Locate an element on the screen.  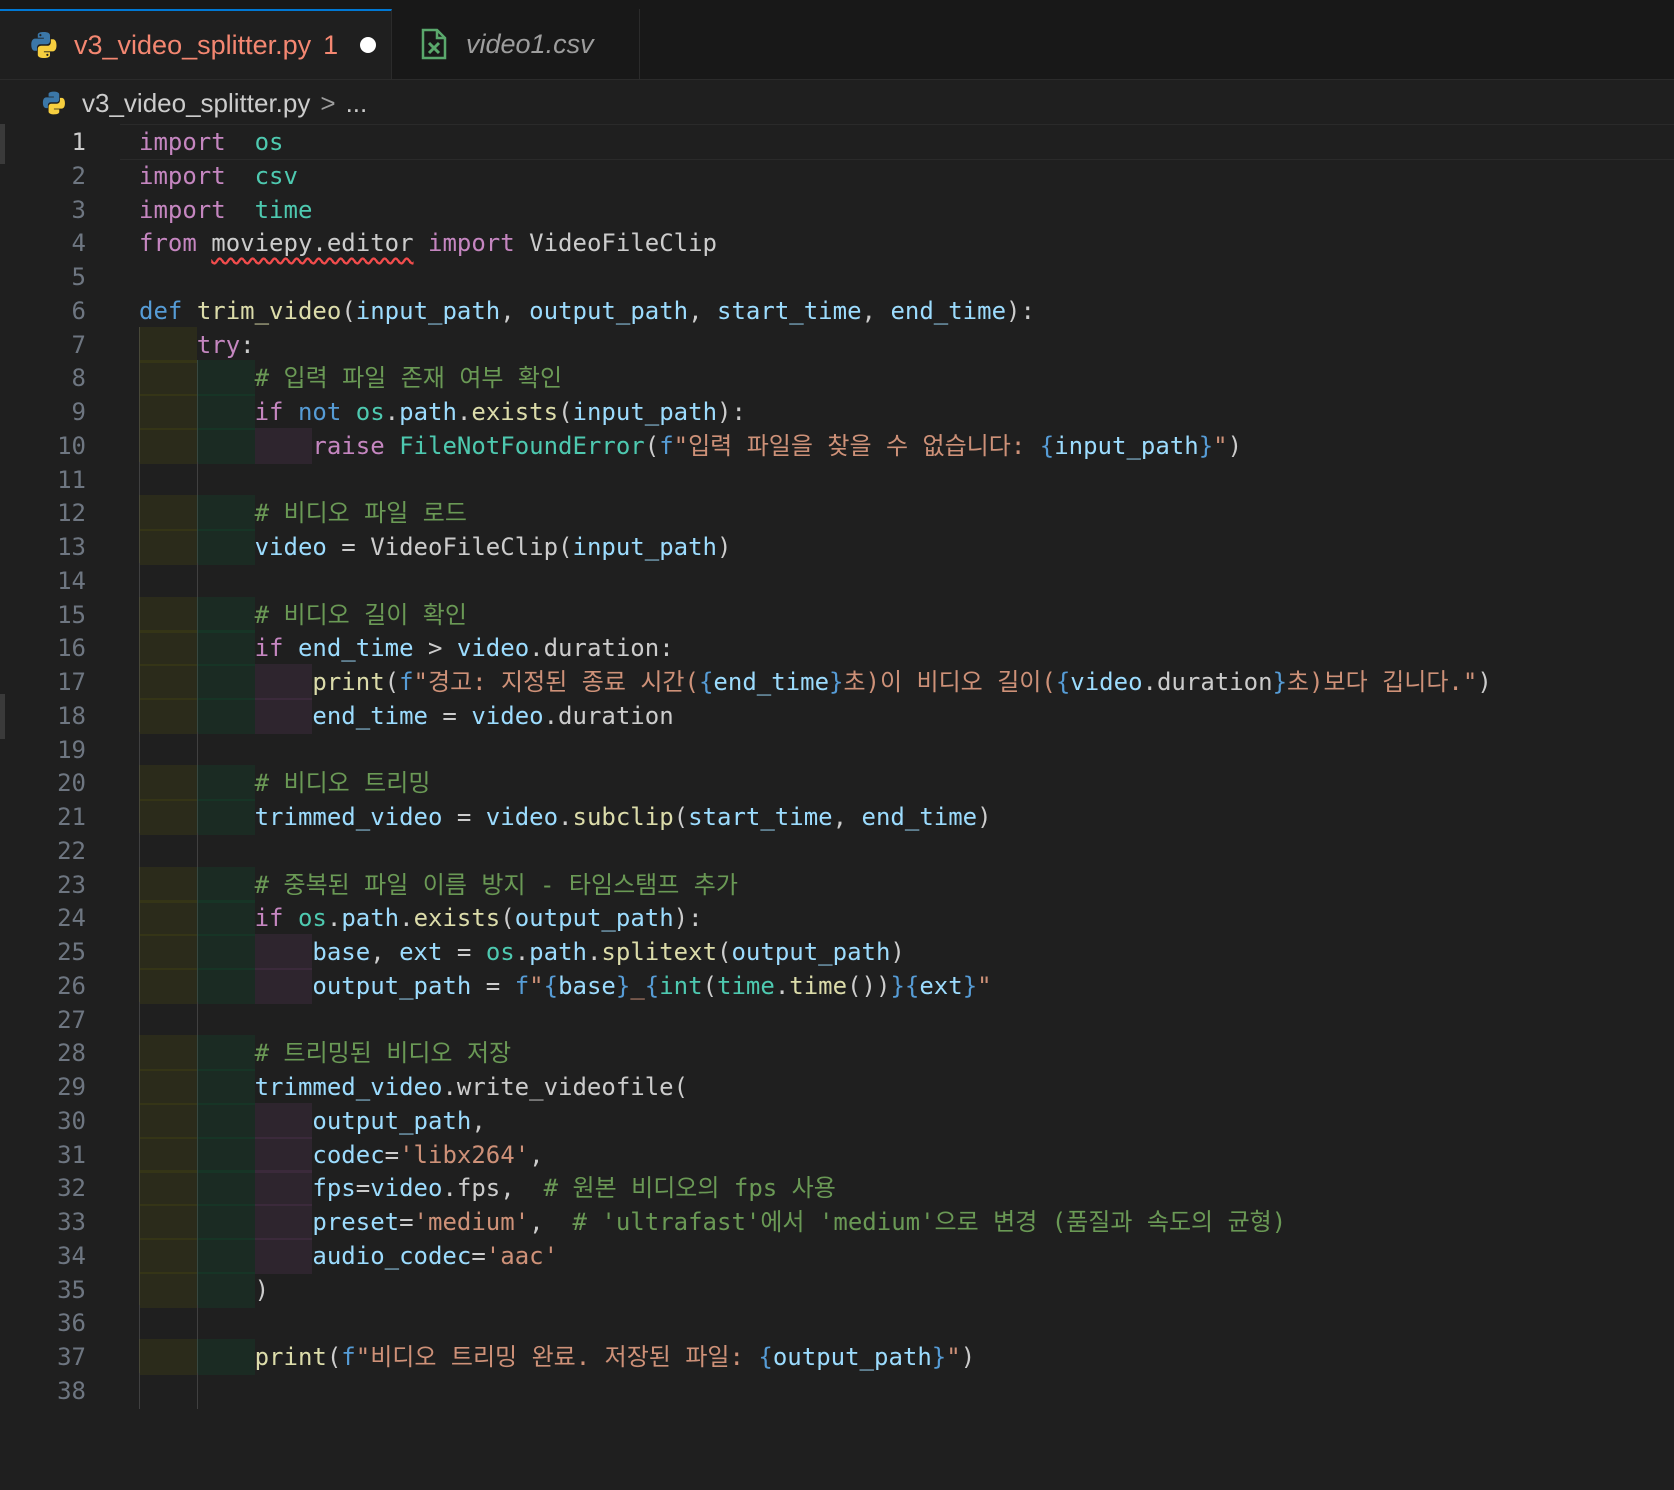
tab-video1-csv: video1.csv is located at coordinates (516, 44).